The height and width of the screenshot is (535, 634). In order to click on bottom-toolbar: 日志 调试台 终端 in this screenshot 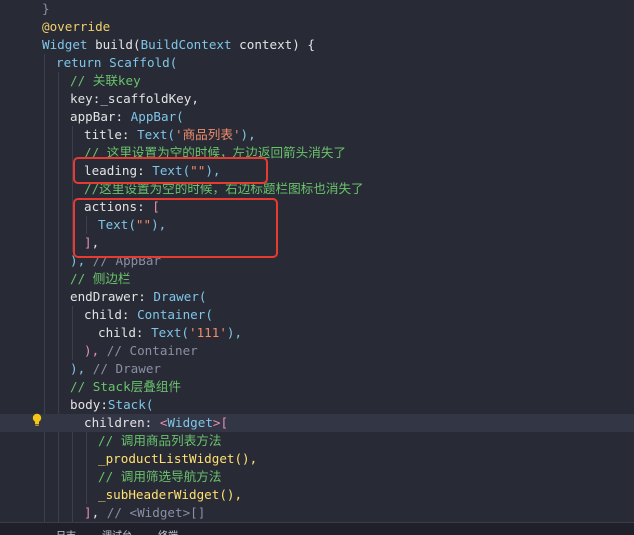, I will do `click(317, 528)`.